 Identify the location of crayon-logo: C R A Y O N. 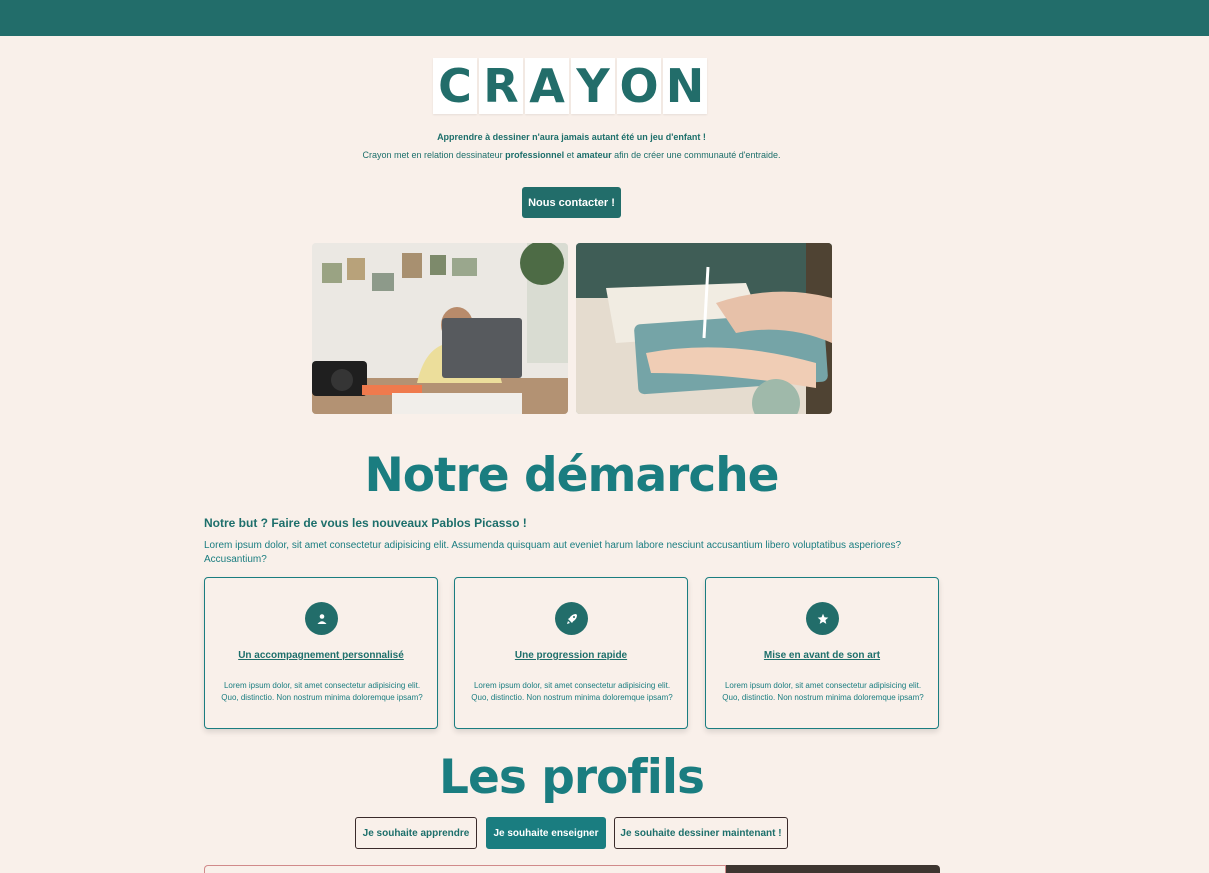
(570, 86).